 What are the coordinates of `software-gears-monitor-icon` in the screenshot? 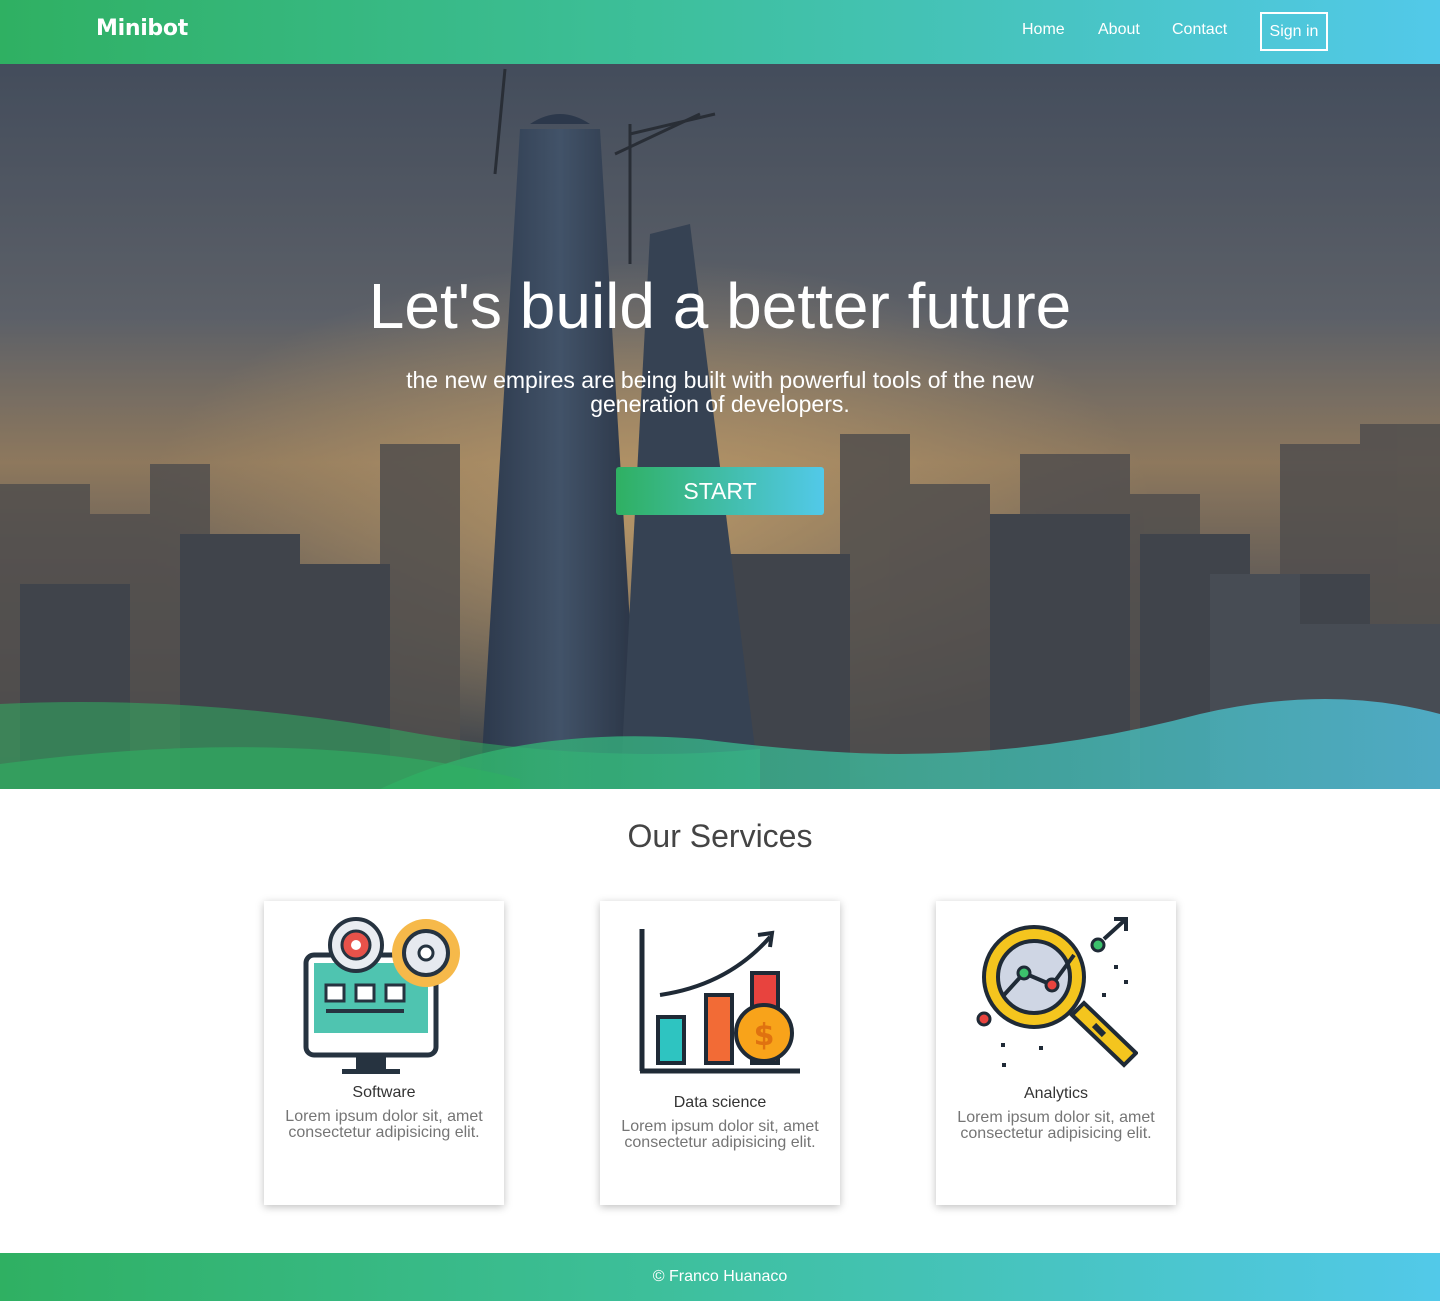 It's located at (381, 995).